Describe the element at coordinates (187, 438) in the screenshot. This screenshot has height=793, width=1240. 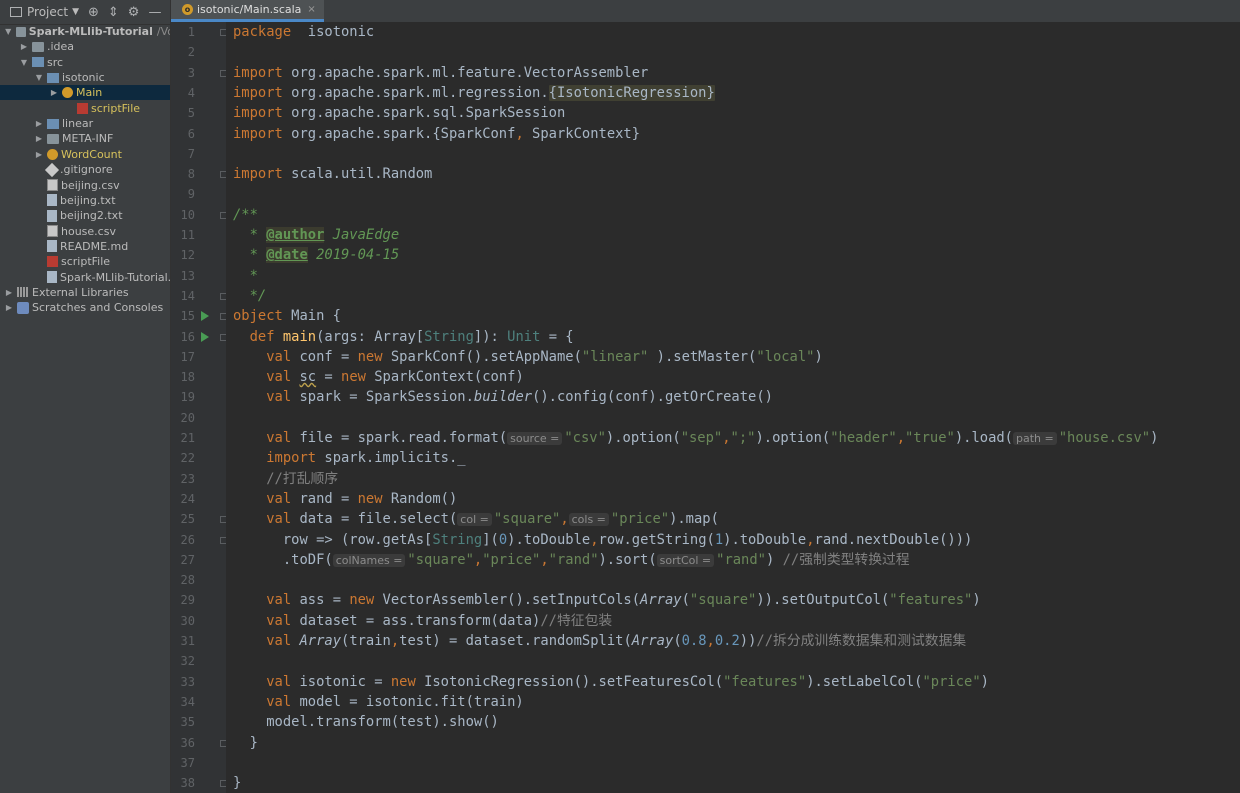
I see `line-number: 21` at that location.